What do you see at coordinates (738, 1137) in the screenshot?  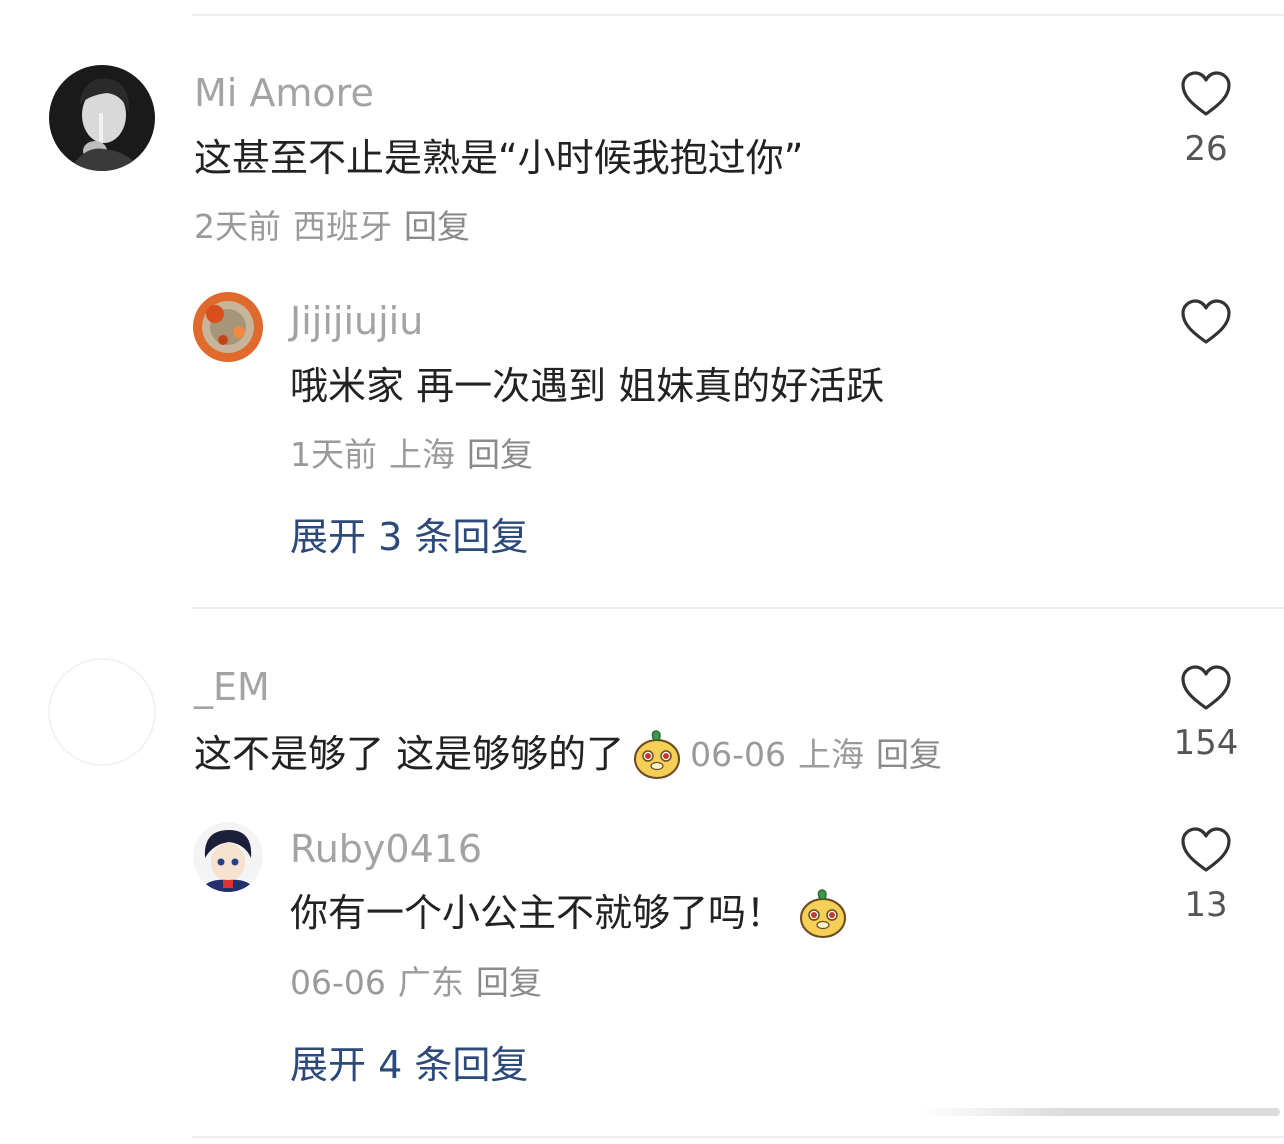 I see `bottom-divider` at bounding box center [738, 1137].